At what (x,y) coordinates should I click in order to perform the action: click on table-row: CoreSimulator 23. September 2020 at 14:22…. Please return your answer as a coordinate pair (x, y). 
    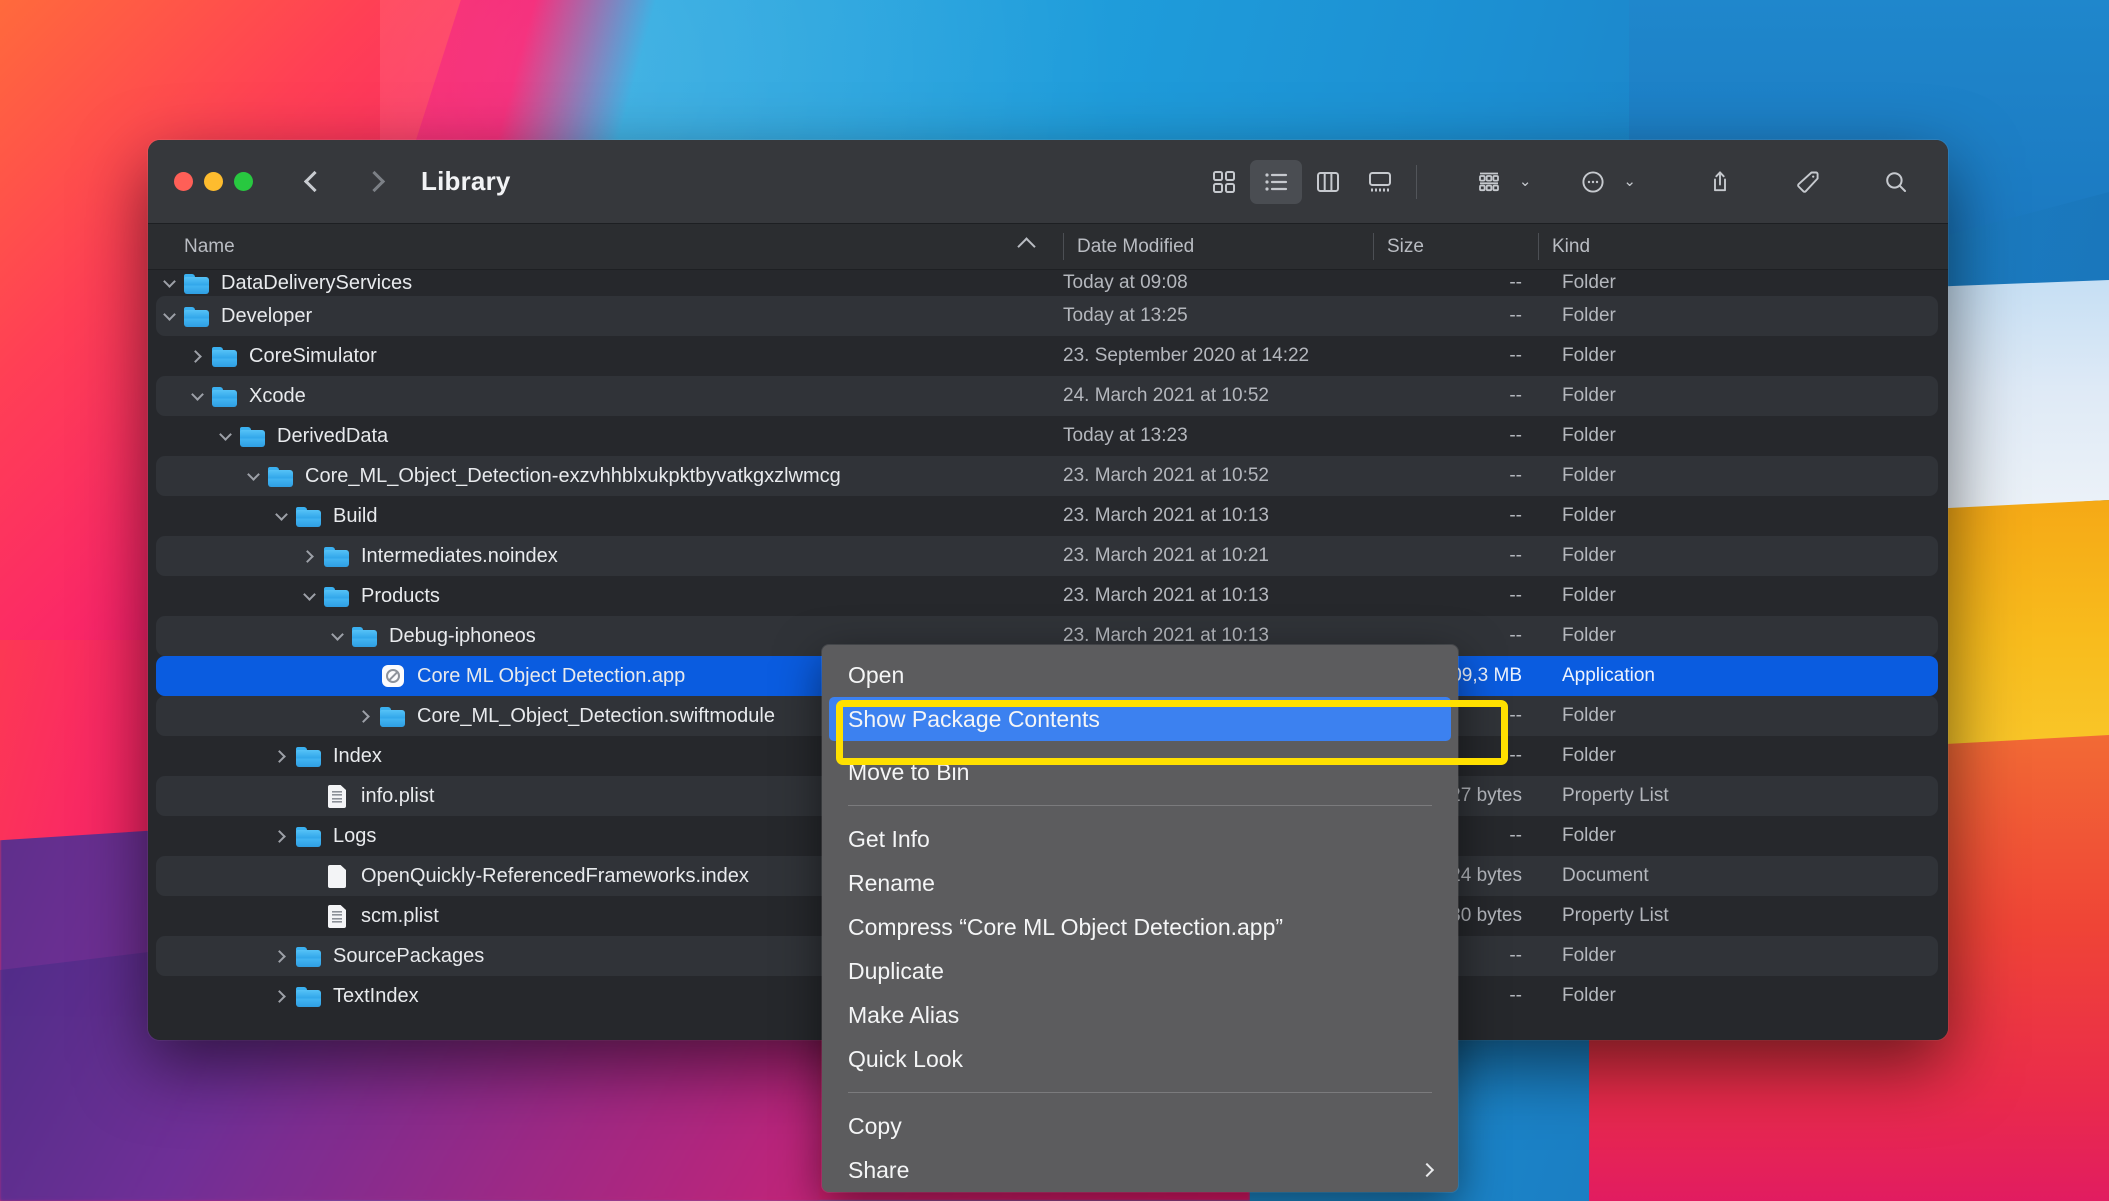
    Looking at the image, I should click on (1048, 356).